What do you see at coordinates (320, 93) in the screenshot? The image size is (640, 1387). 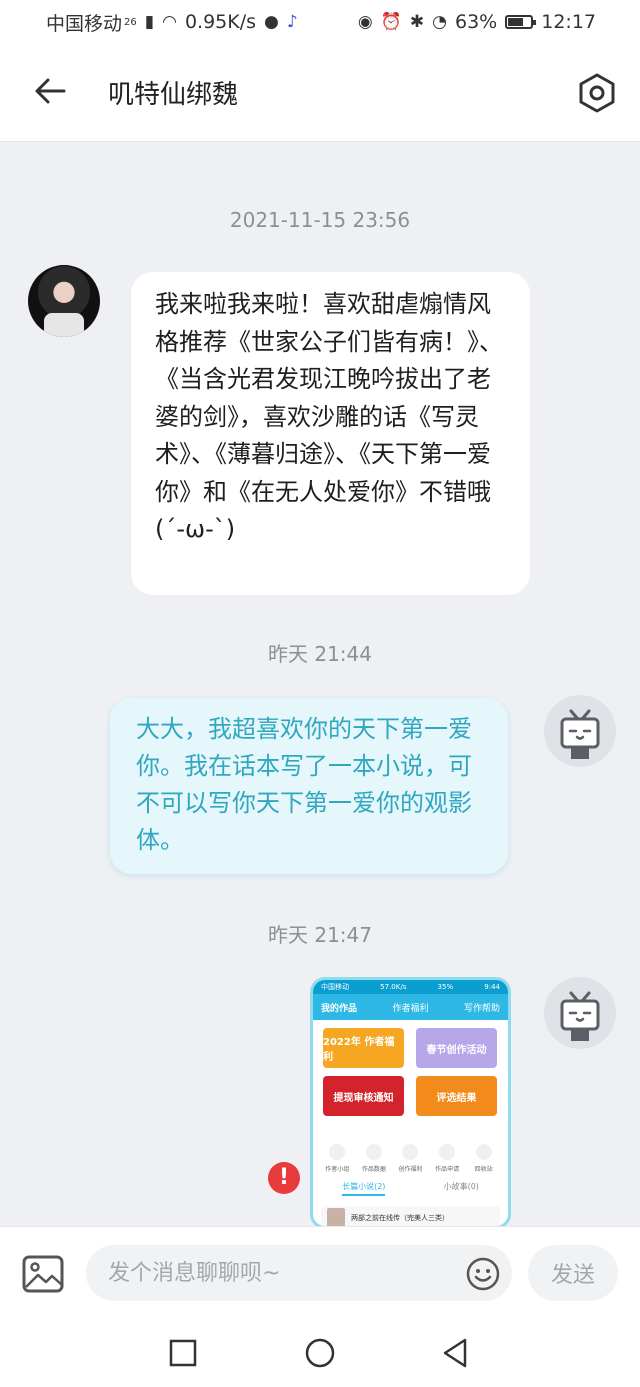 I see `chat-header: 叽特仙绑魏` at bounding box center [320, 93].